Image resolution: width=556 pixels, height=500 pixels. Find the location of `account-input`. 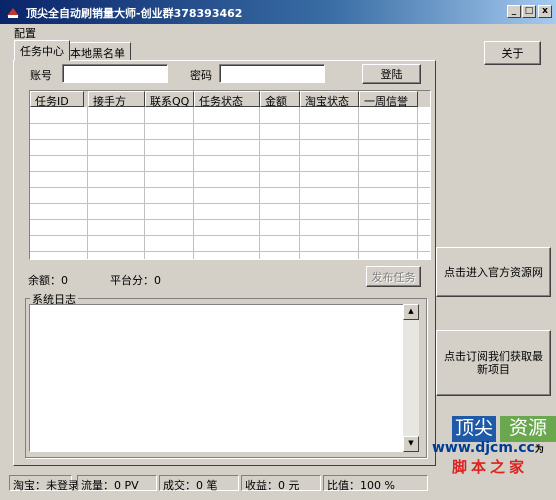

account-input is located at coordinates (115, 73).